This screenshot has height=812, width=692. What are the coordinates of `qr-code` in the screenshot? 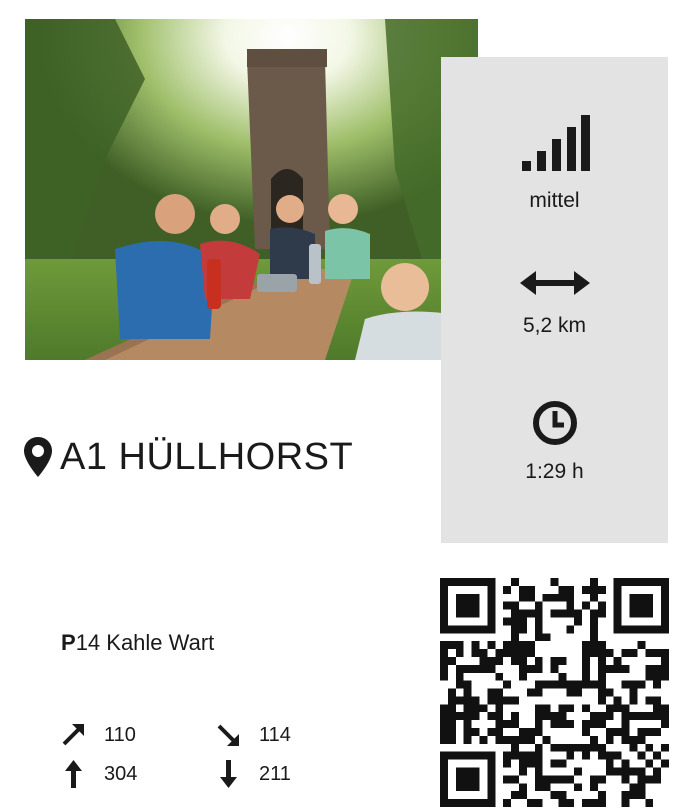 It's located at (554, 692).